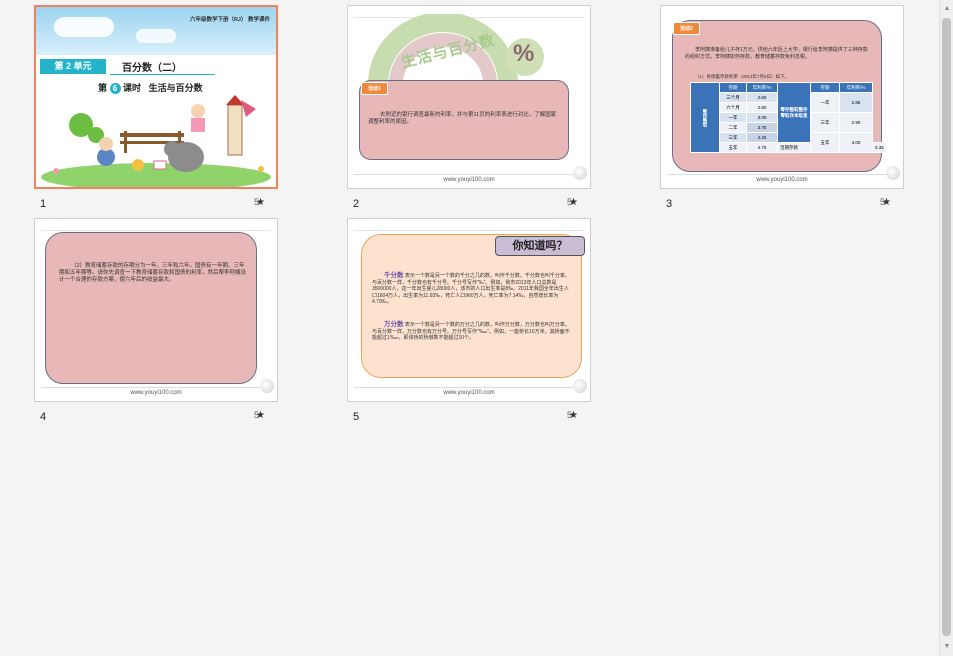  Describe the element at coordinates (794, 112) in the screenshot. I see `mid-header-cell: 零存整取整存零取存本取息` at that location.